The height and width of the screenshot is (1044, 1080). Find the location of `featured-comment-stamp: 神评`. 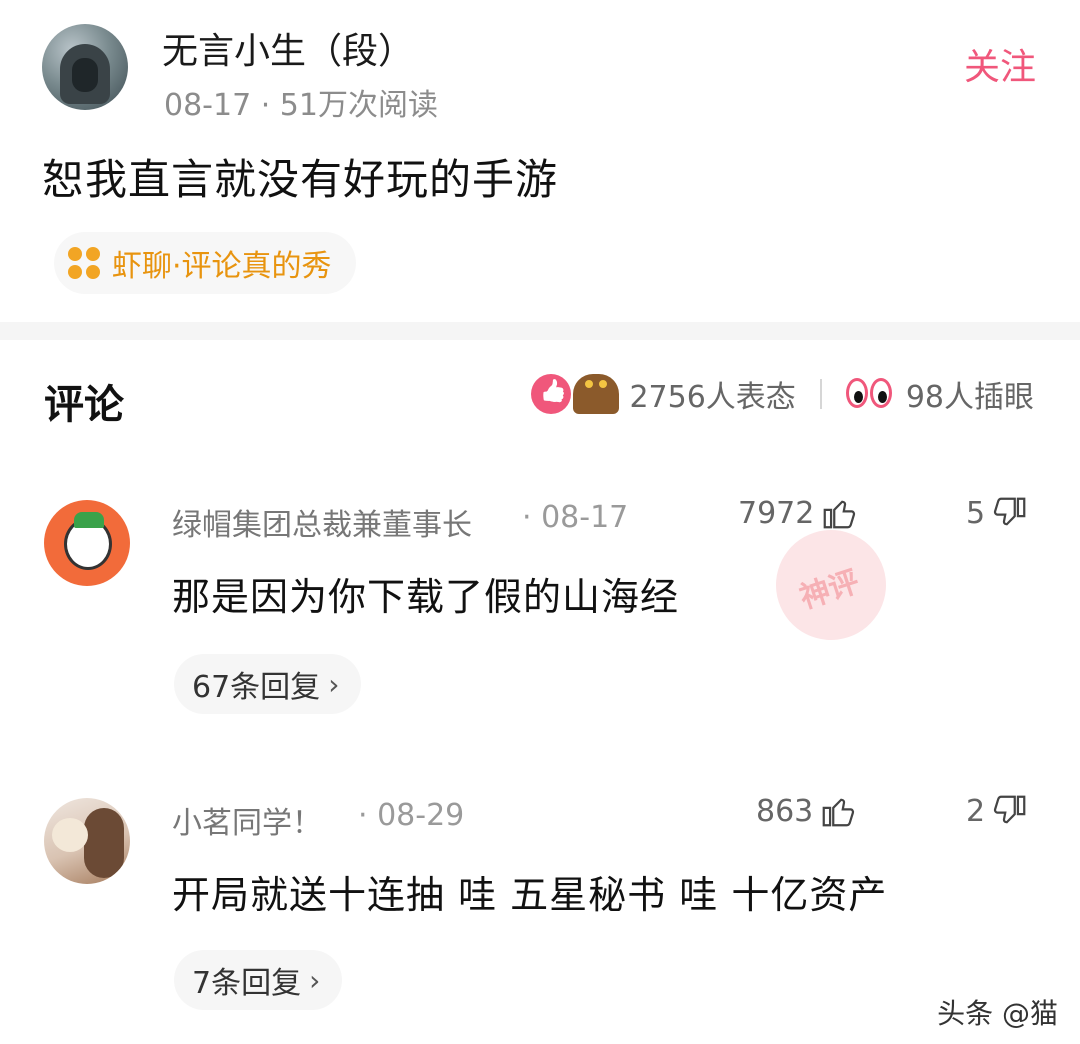

featured-comment-stamp: 神评 is located at coordinates (831, 585).